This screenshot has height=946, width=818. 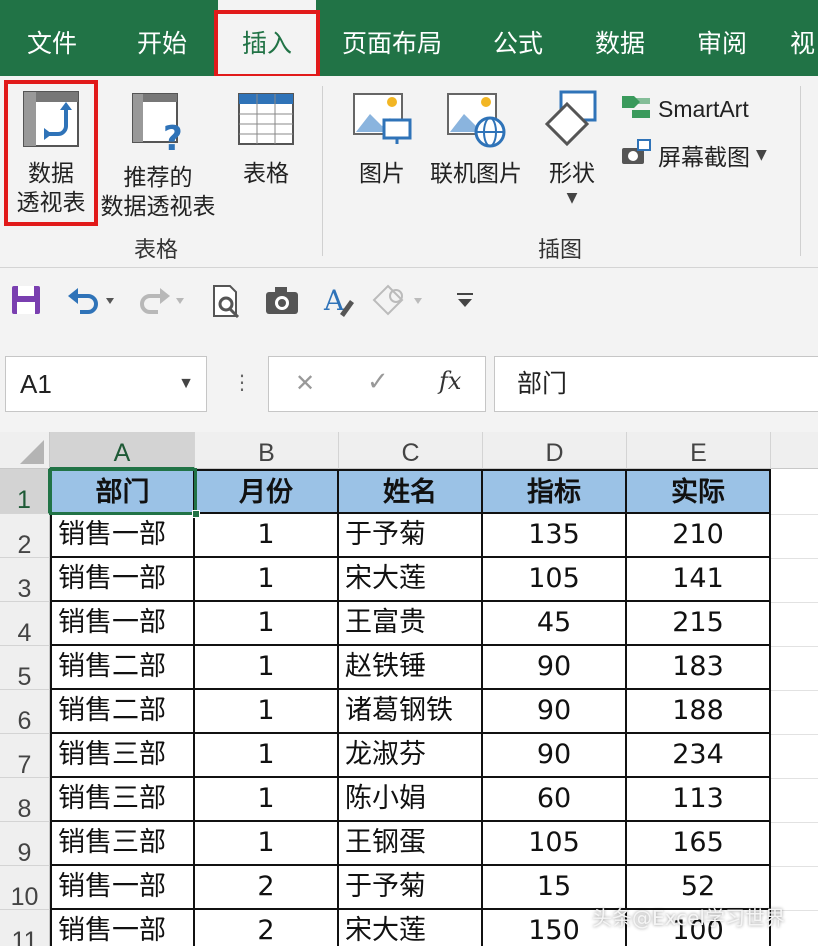 I want to click on row-header: 8, so click(x=25, y=800).